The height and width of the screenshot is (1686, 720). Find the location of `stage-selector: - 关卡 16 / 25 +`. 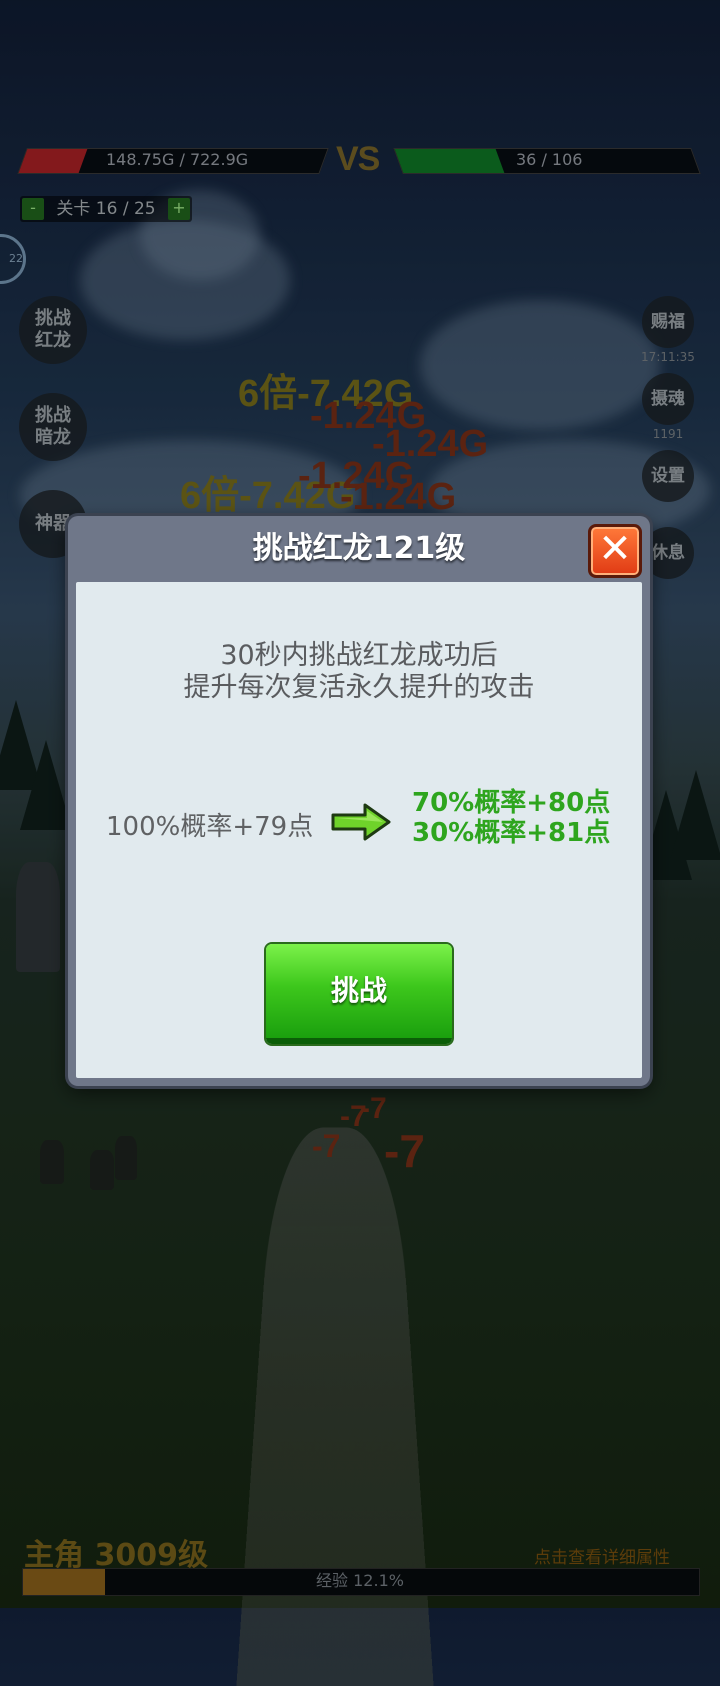

stage-selector: - 关卡 16 / 25 + is located at coordinates (106, 209).